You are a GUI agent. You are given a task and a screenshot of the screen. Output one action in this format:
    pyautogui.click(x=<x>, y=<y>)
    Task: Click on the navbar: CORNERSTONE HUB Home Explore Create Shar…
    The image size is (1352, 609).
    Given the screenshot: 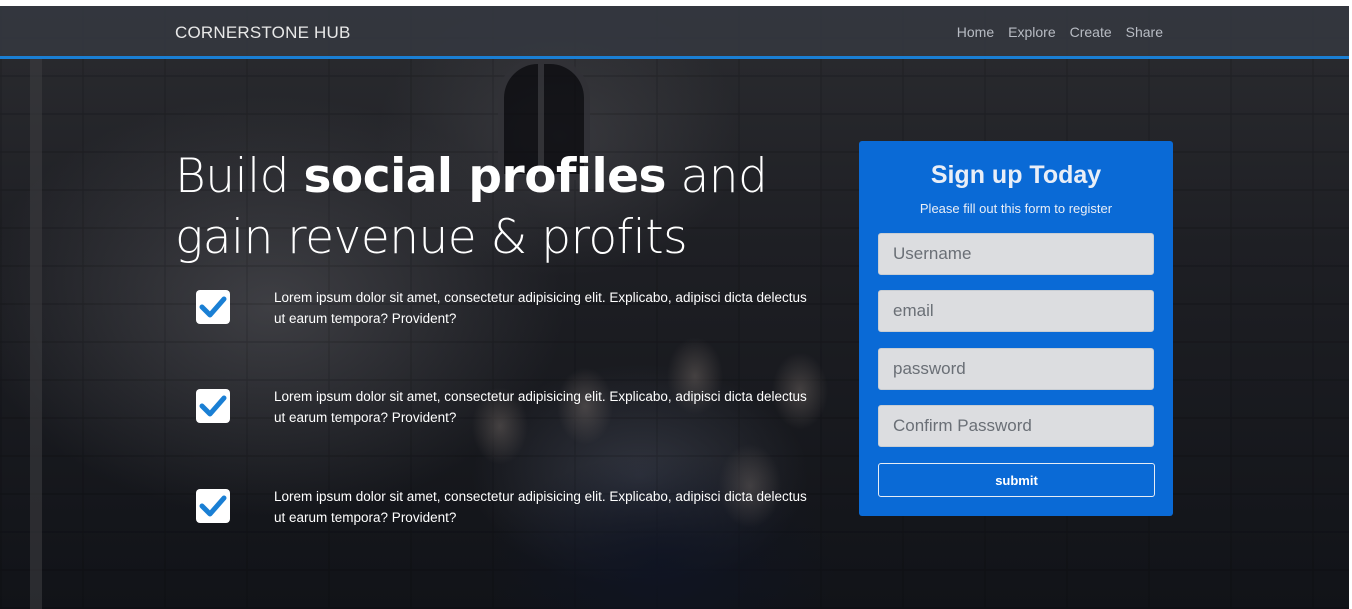 What is the action you would take?
    pyautogui.click(x=674, y=32)
    